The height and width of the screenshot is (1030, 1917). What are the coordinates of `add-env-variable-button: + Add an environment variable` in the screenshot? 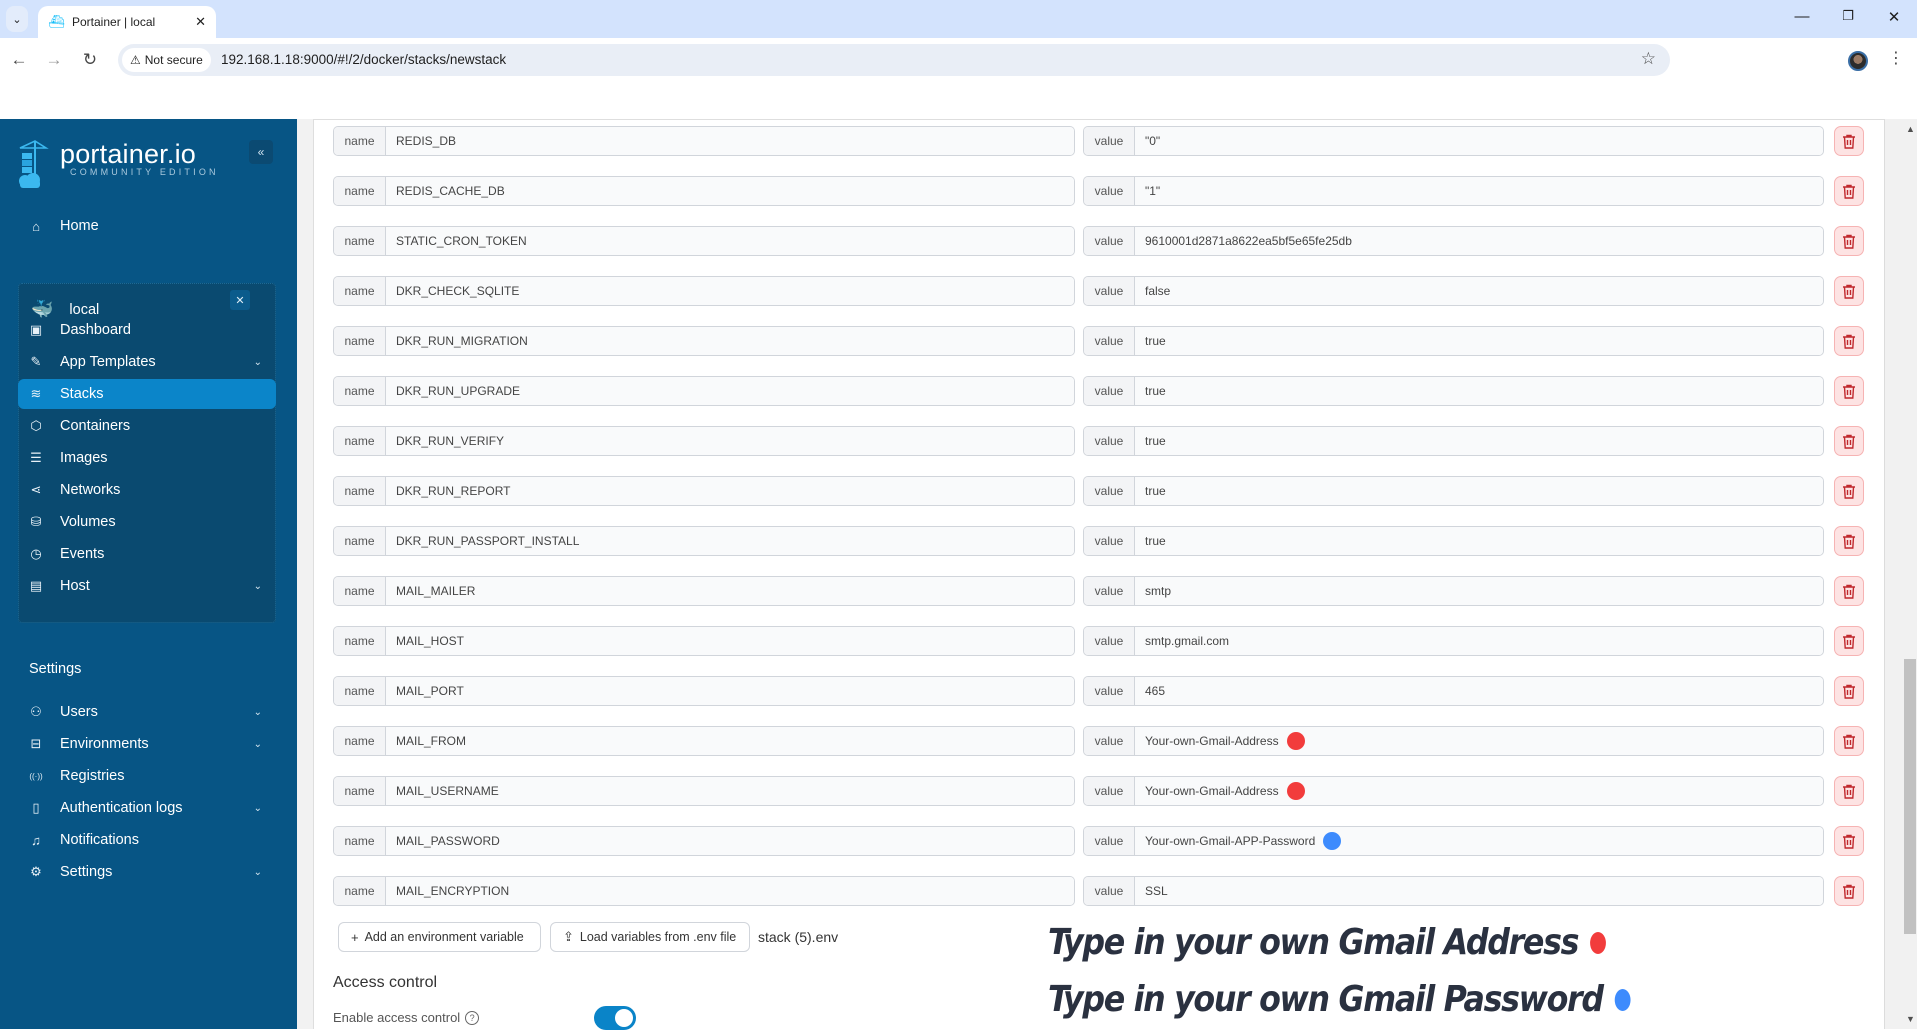 It's located at (439, 937).